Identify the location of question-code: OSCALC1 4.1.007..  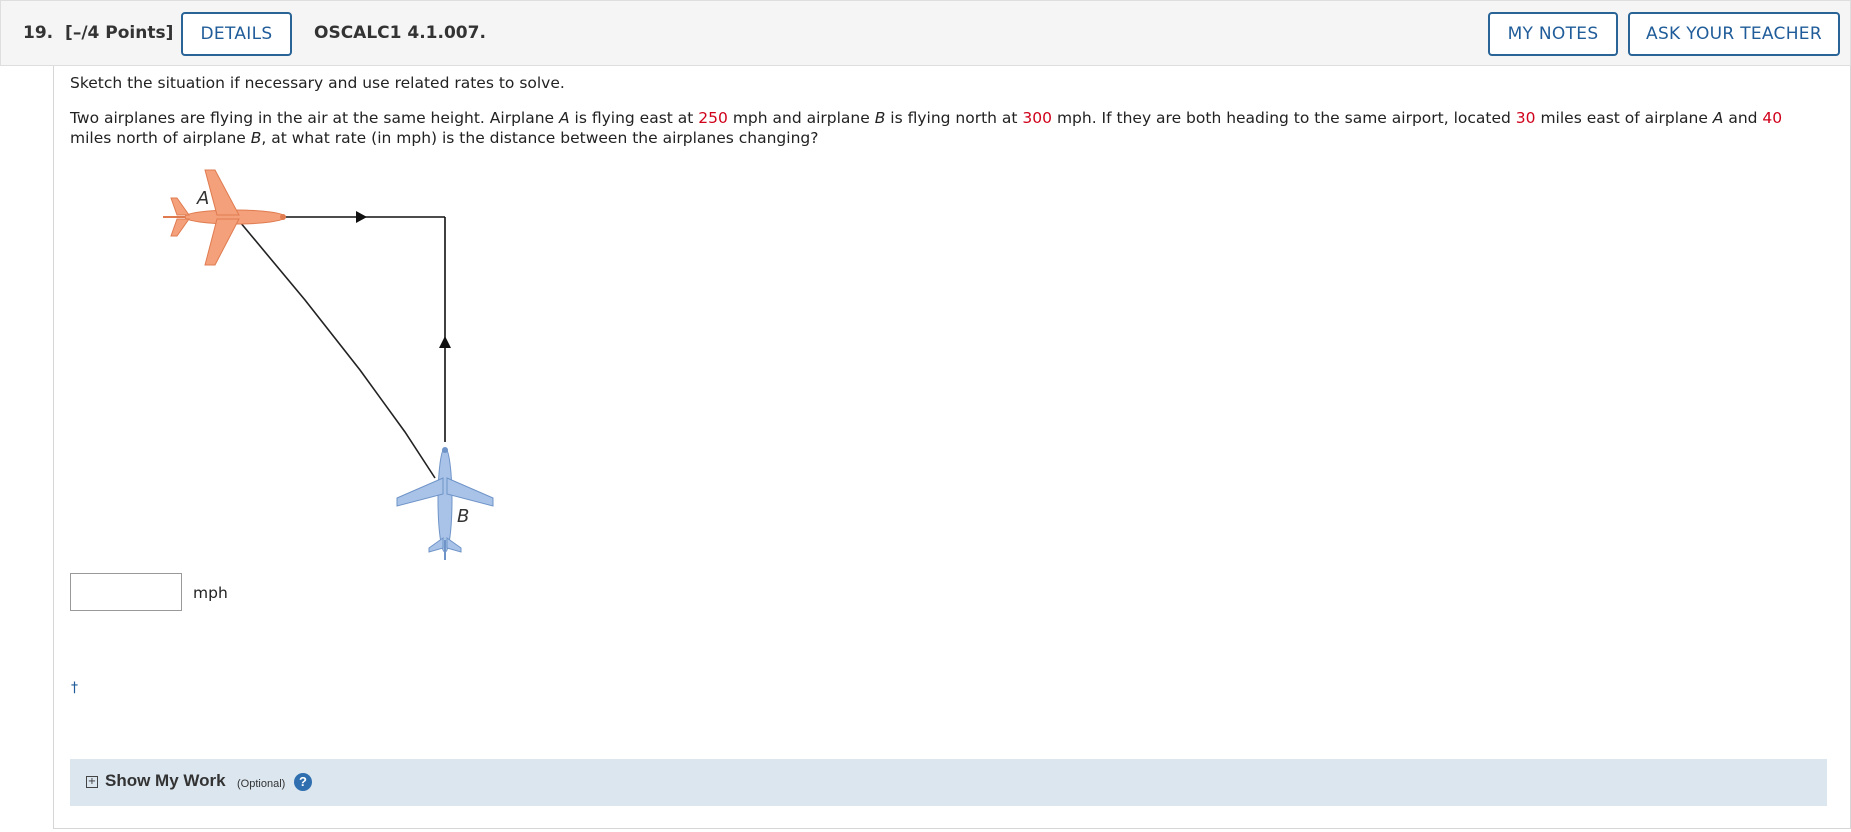
(400, 33).